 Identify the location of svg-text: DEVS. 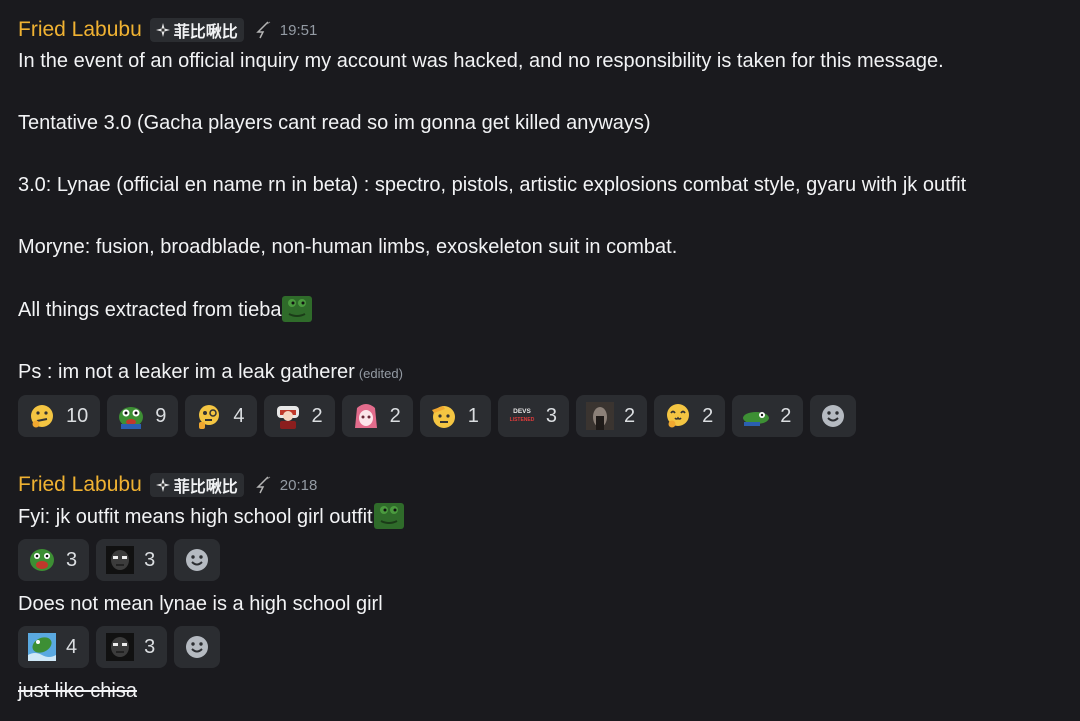
(522, 411).